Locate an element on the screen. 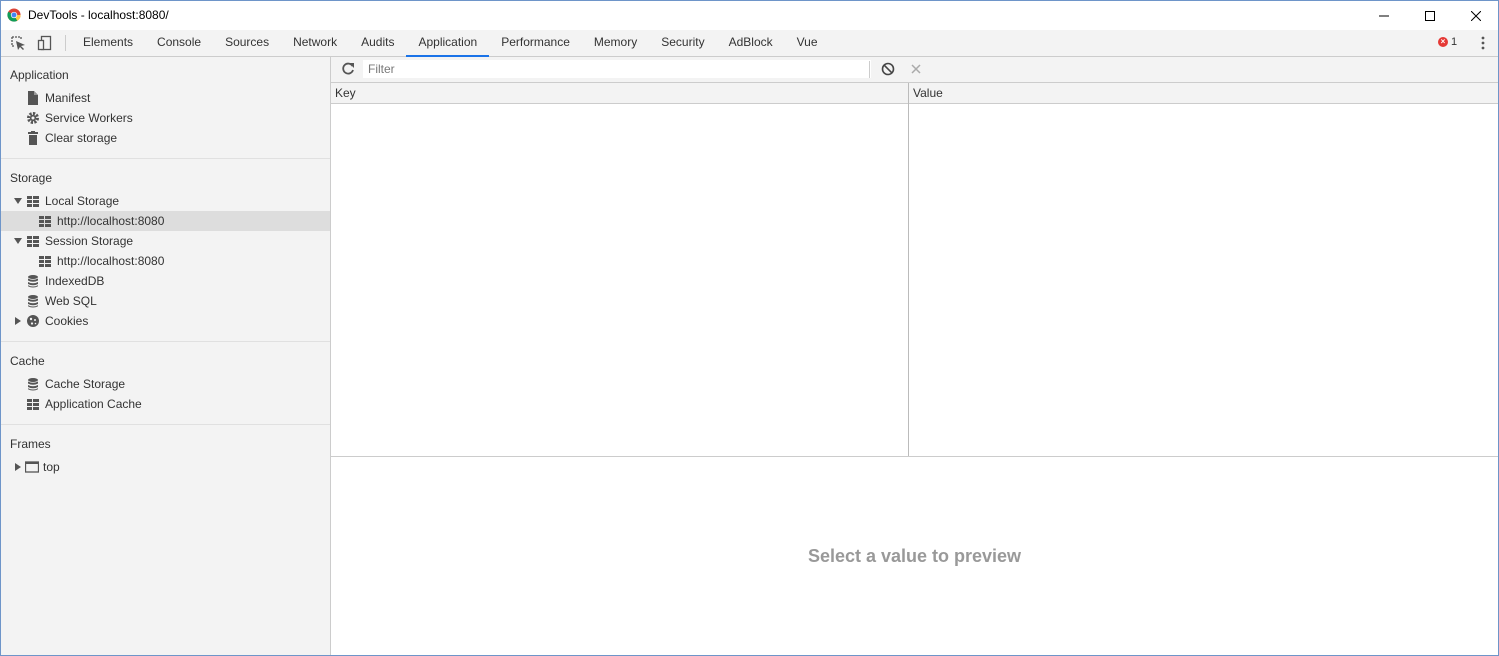 The height and width of the screenshot is (656, 1499). tab-sources: Sources is located at coordinates (247, 43).